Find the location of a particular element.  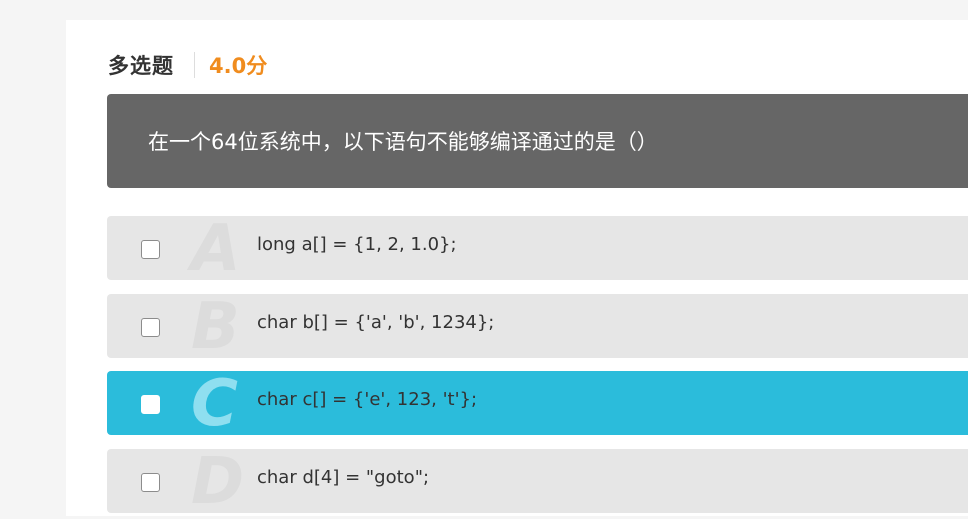

option-b-checkbox is located at coordinates (150, 327).